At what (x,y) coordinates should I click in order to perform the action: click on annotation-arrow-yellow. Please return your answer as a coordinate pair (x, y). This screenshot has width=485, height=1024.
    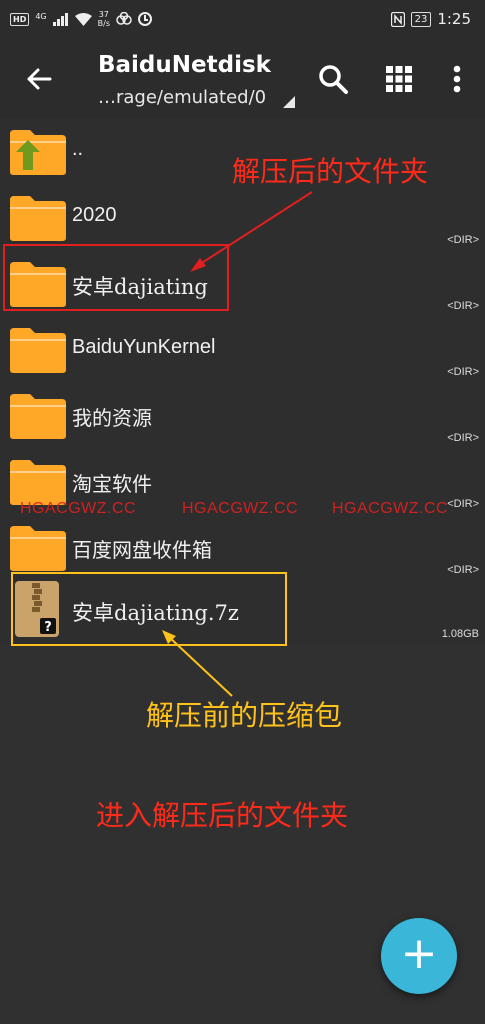
    Looking at the image, I should click on (197, 663).